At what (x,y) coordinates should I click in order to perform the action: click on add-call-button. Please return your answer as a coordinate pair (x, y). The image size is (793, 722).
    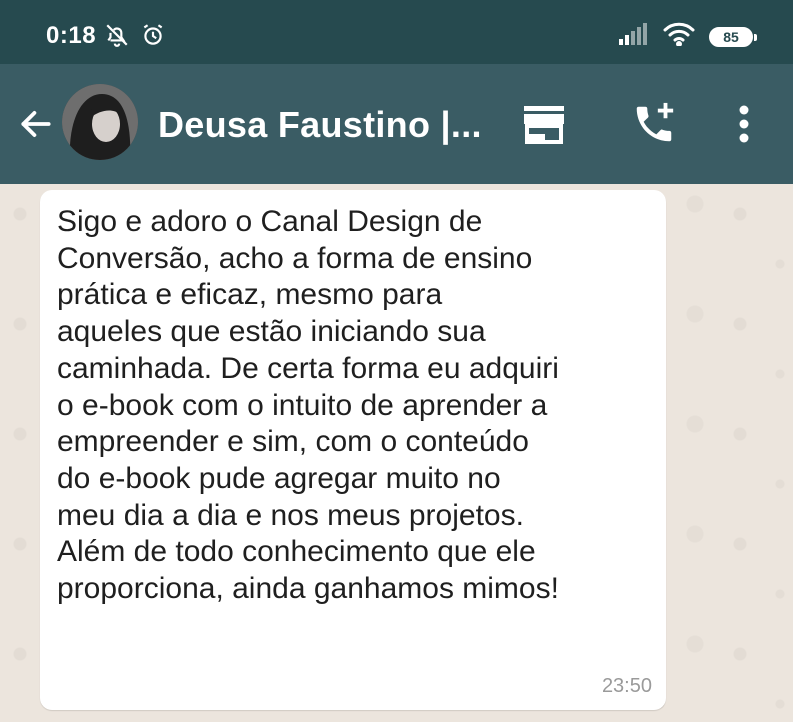
    Looking at the image, I should click on (654, 124).